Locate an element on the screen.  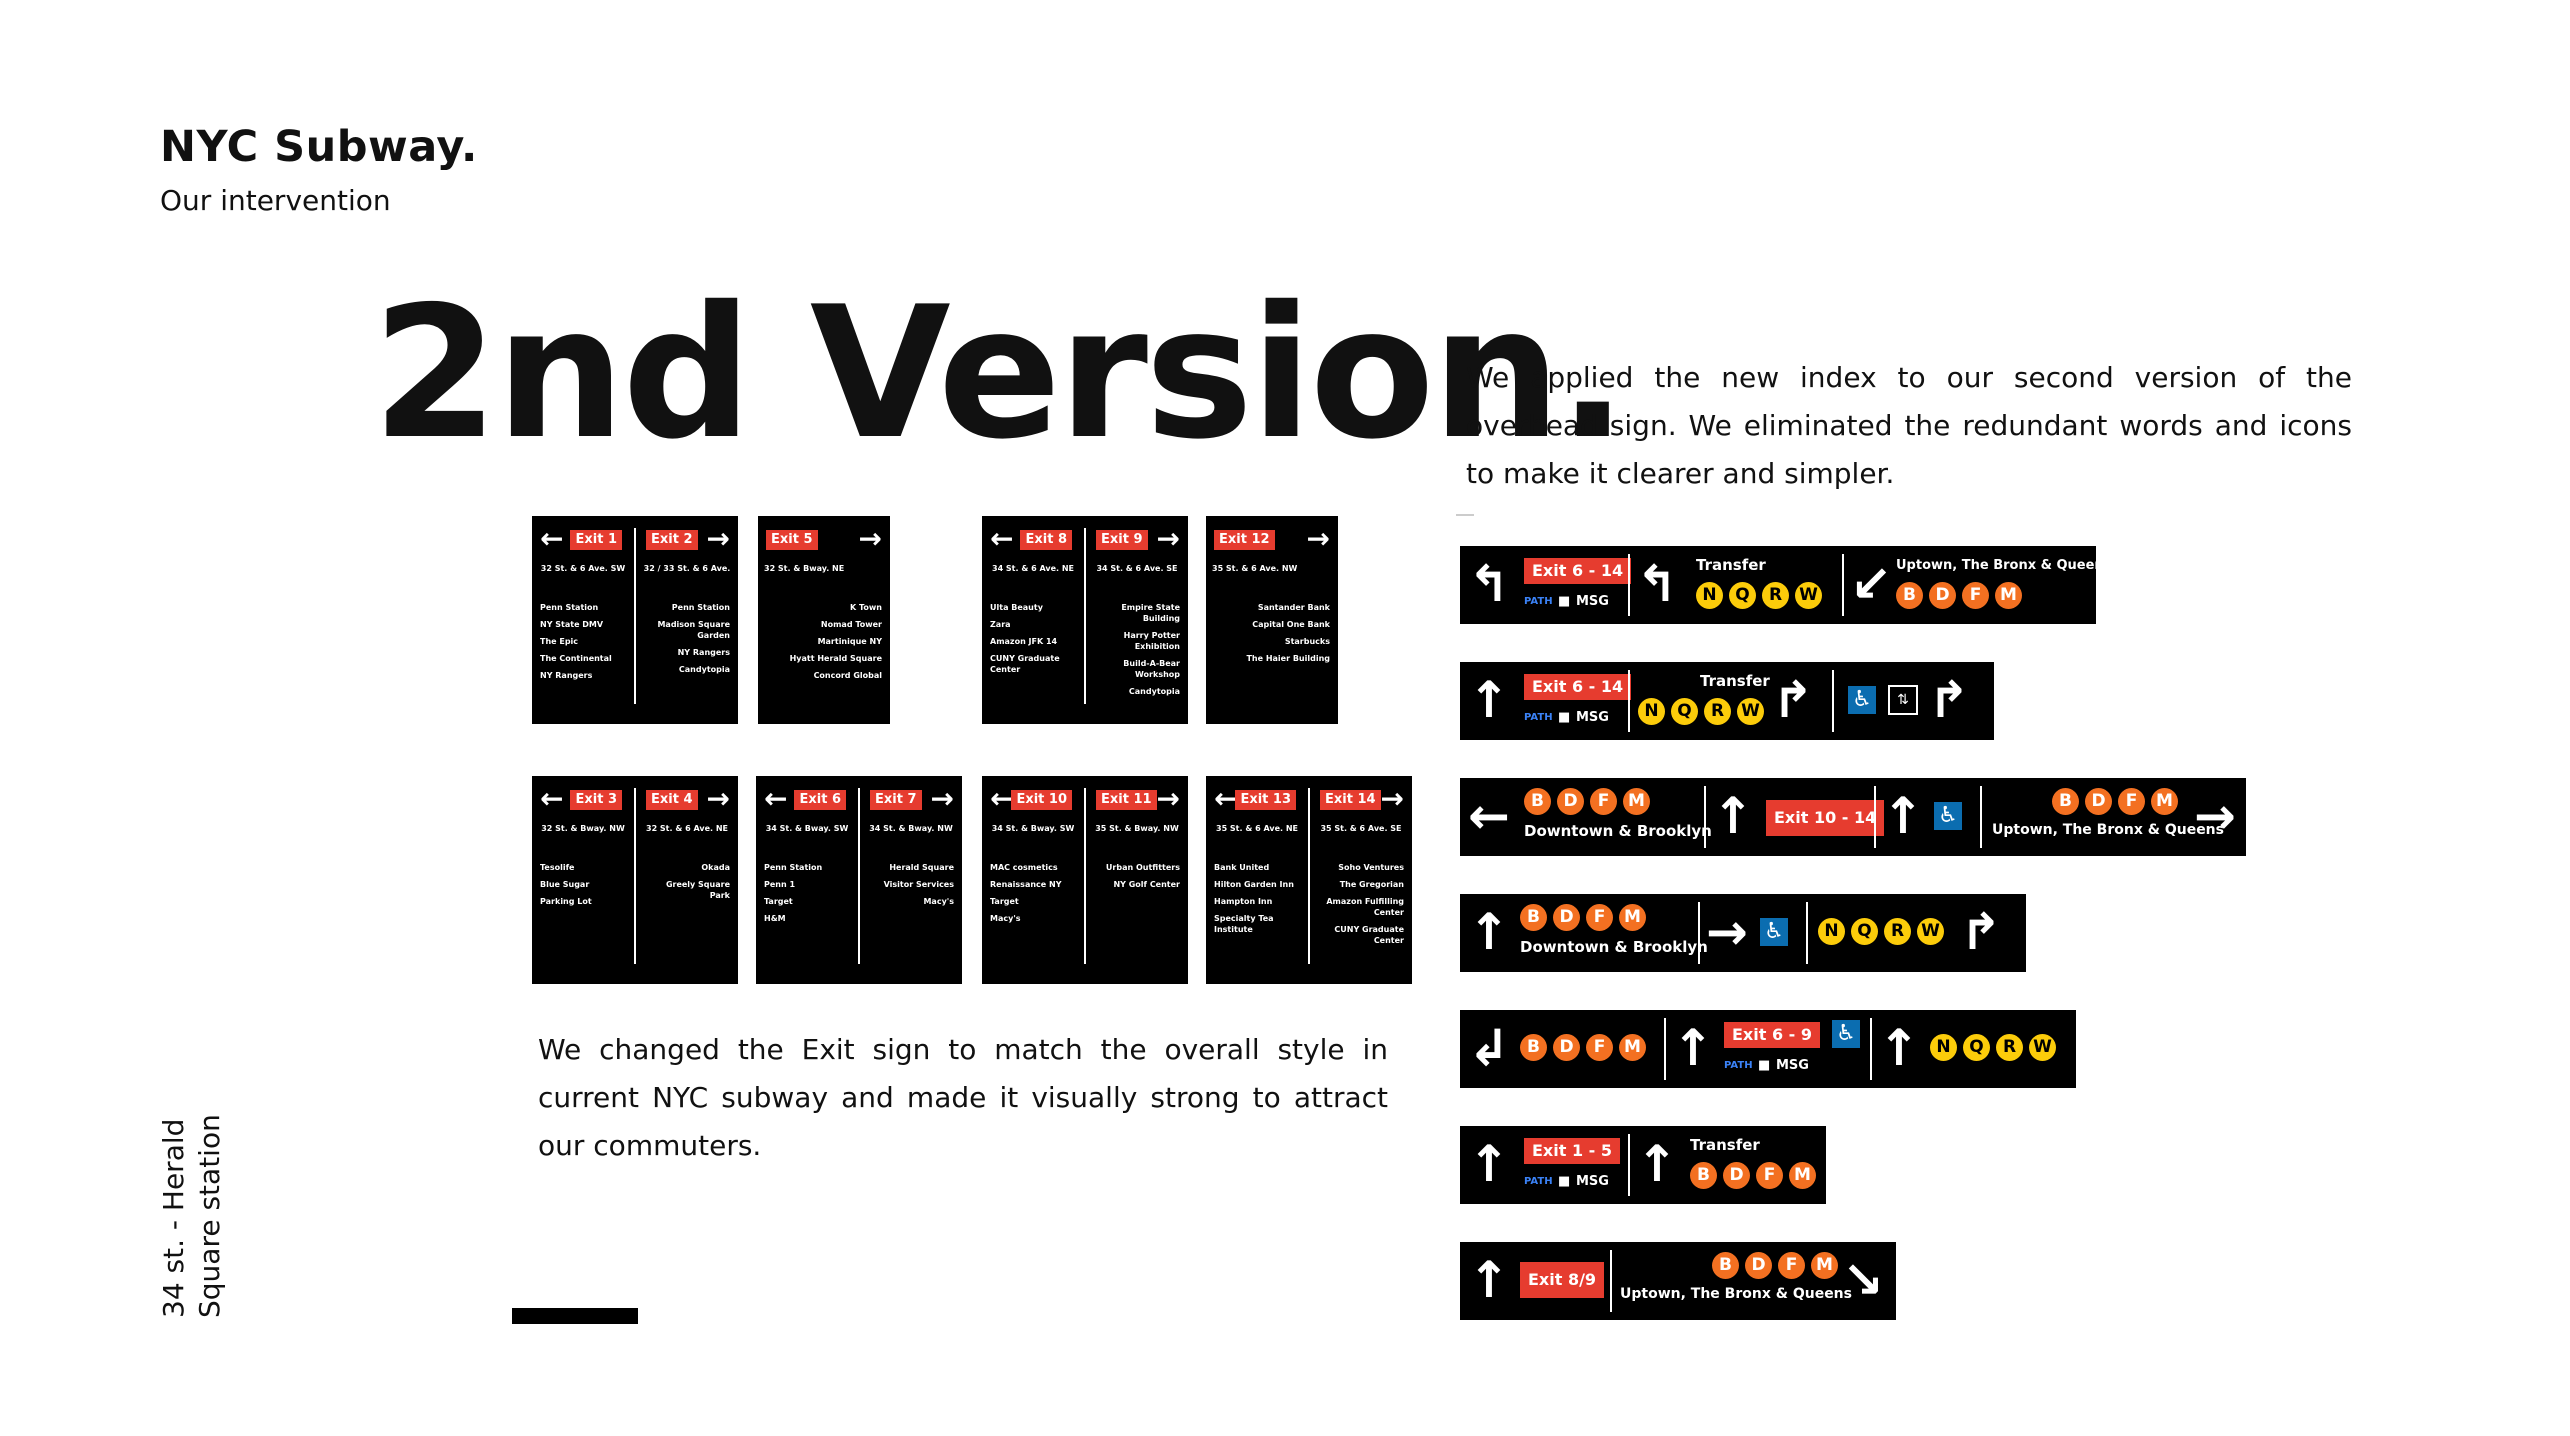
street-label: 34 St. & 6 Ave. SE is located at coordinates (1137, 568).